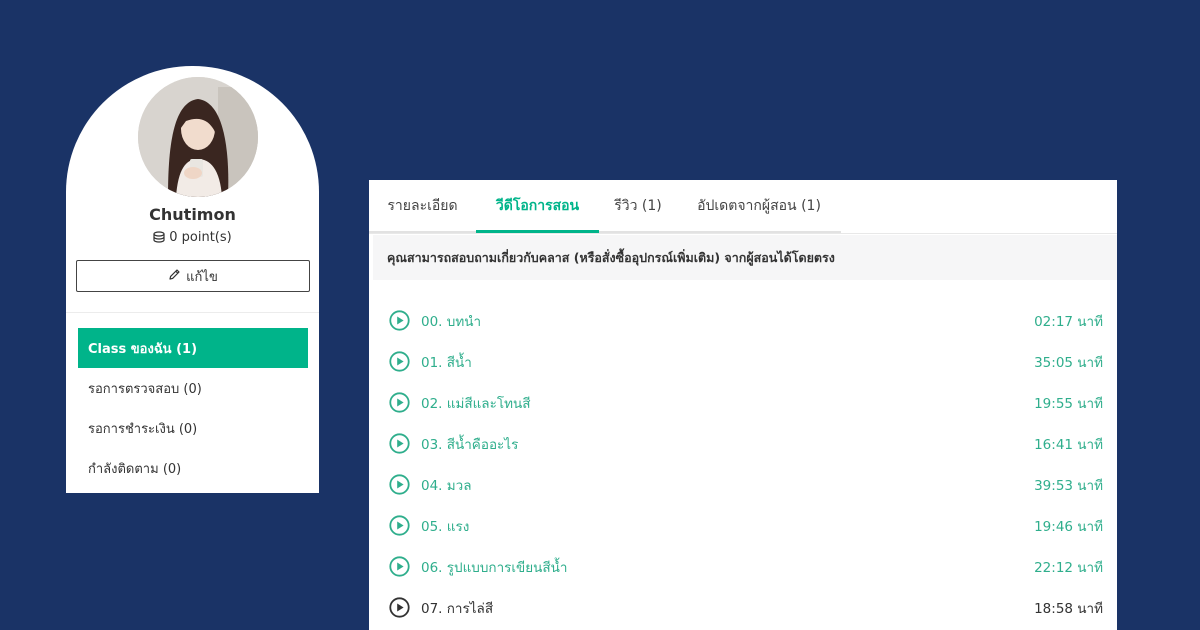 The width and height of the screenshot is (1200, 630). Describe the element at coordinates (743, 607) in the screenshot. I see `video-row: 07. การไล่สี 18:58 นาที` at that location.